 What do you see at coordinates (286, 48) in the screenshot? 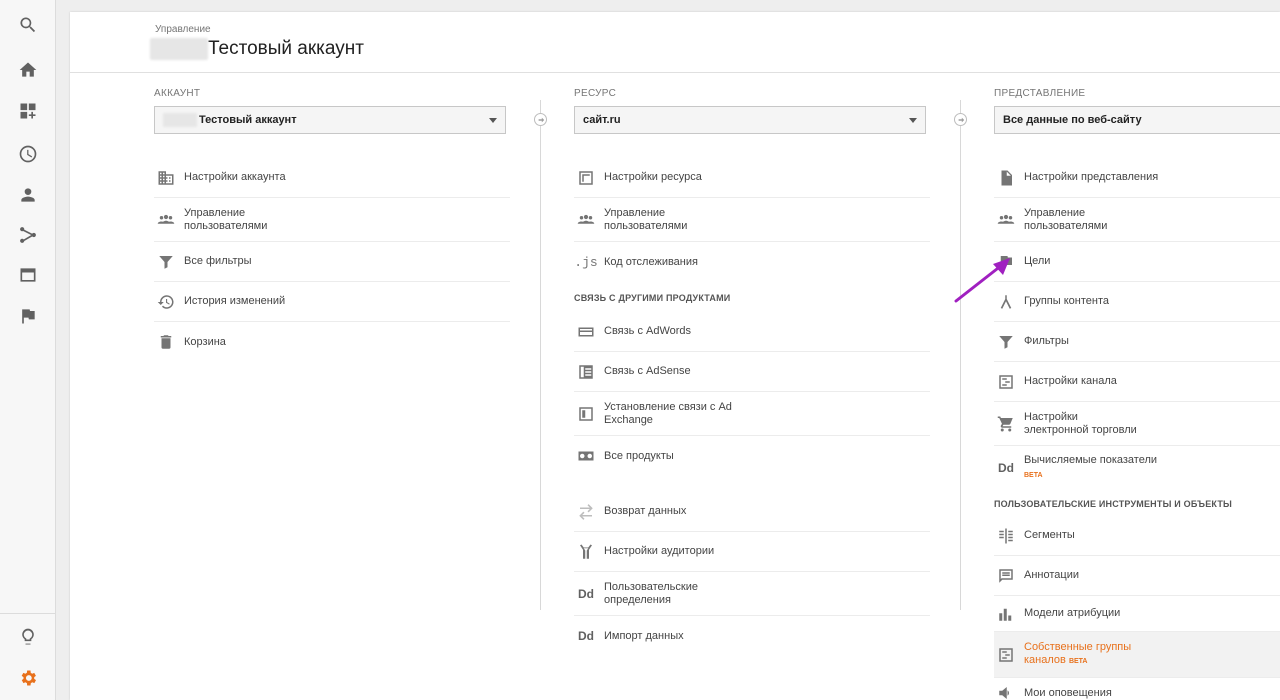
I see `page-title: Тестовый аккаунт` at bounding box center [286, 48].